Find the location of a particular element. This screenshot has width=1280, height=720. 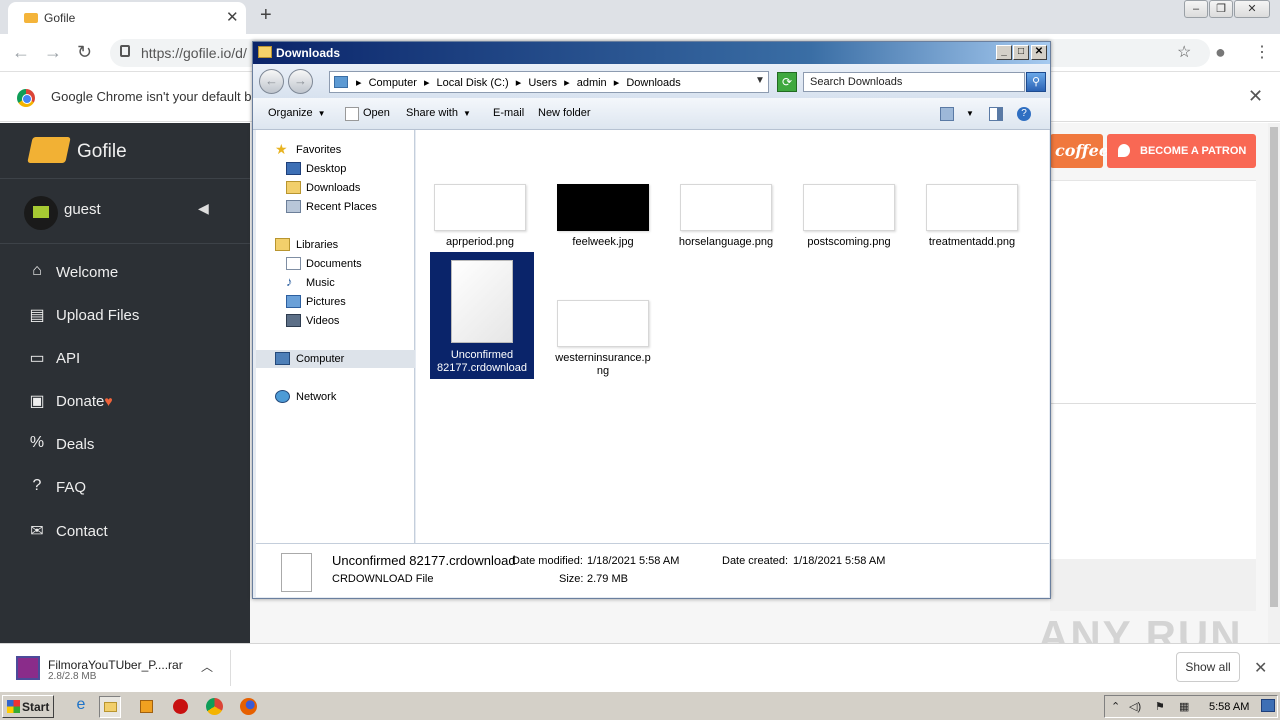

search-icon: ⚲ is located at coordinates (1036, 82).